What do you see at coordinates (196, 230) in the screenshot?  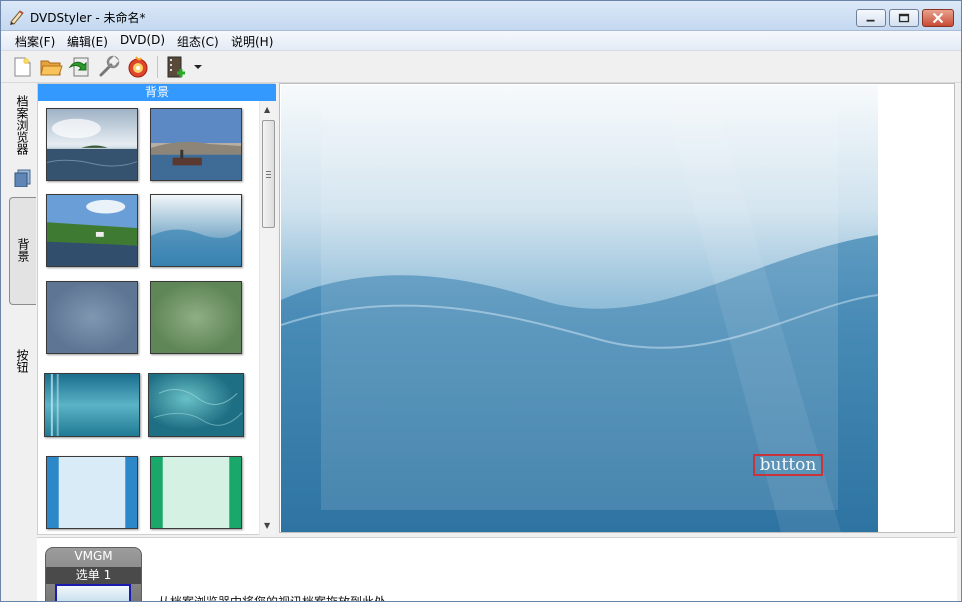 I see `thumbnail-blue-waves` at bounding box center [196, 230].